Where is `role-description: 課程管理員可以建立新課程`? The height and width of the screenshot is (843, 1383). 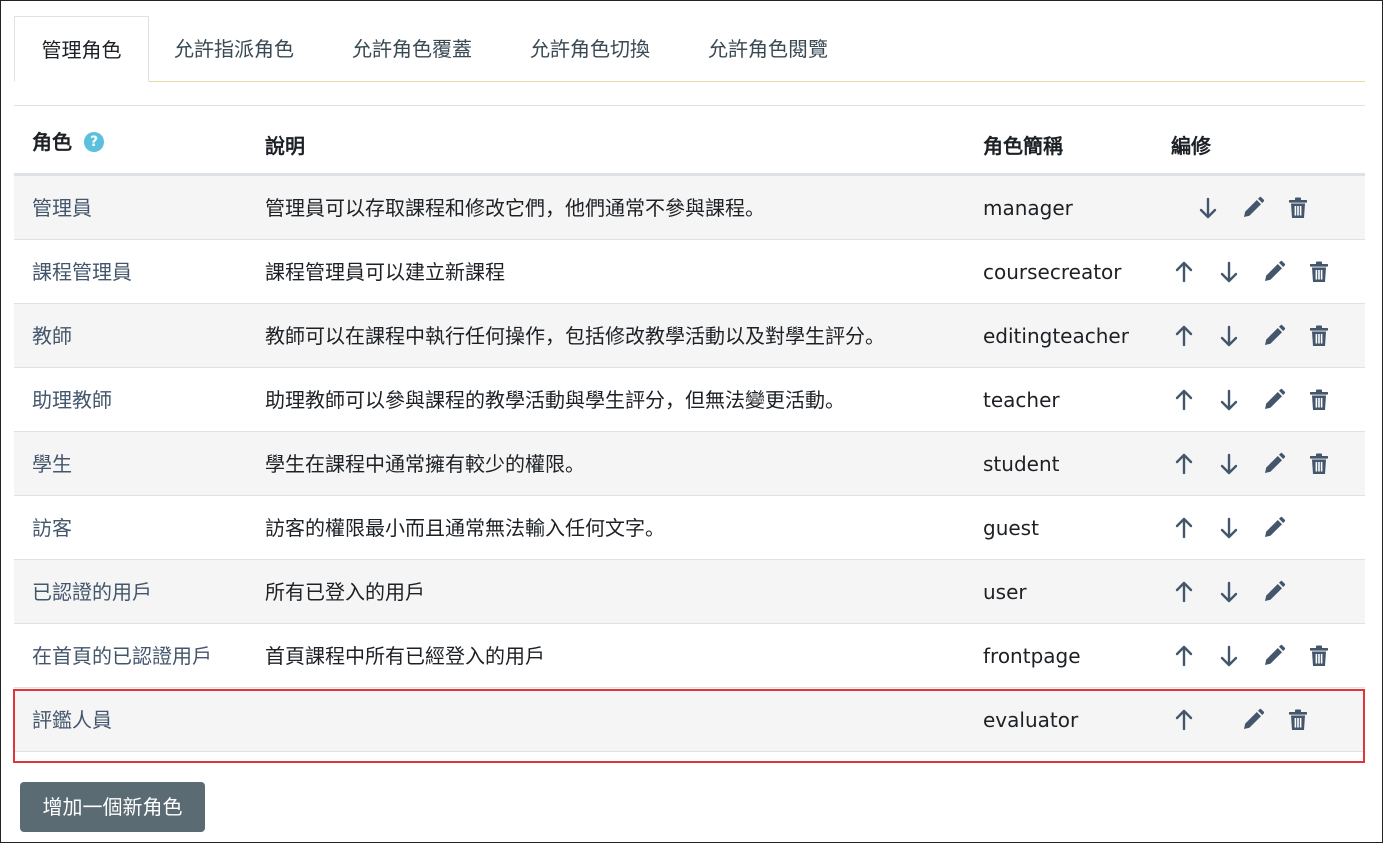
role-description: 課程管理員可以建立新課程 is located at coordinates (385, 272).